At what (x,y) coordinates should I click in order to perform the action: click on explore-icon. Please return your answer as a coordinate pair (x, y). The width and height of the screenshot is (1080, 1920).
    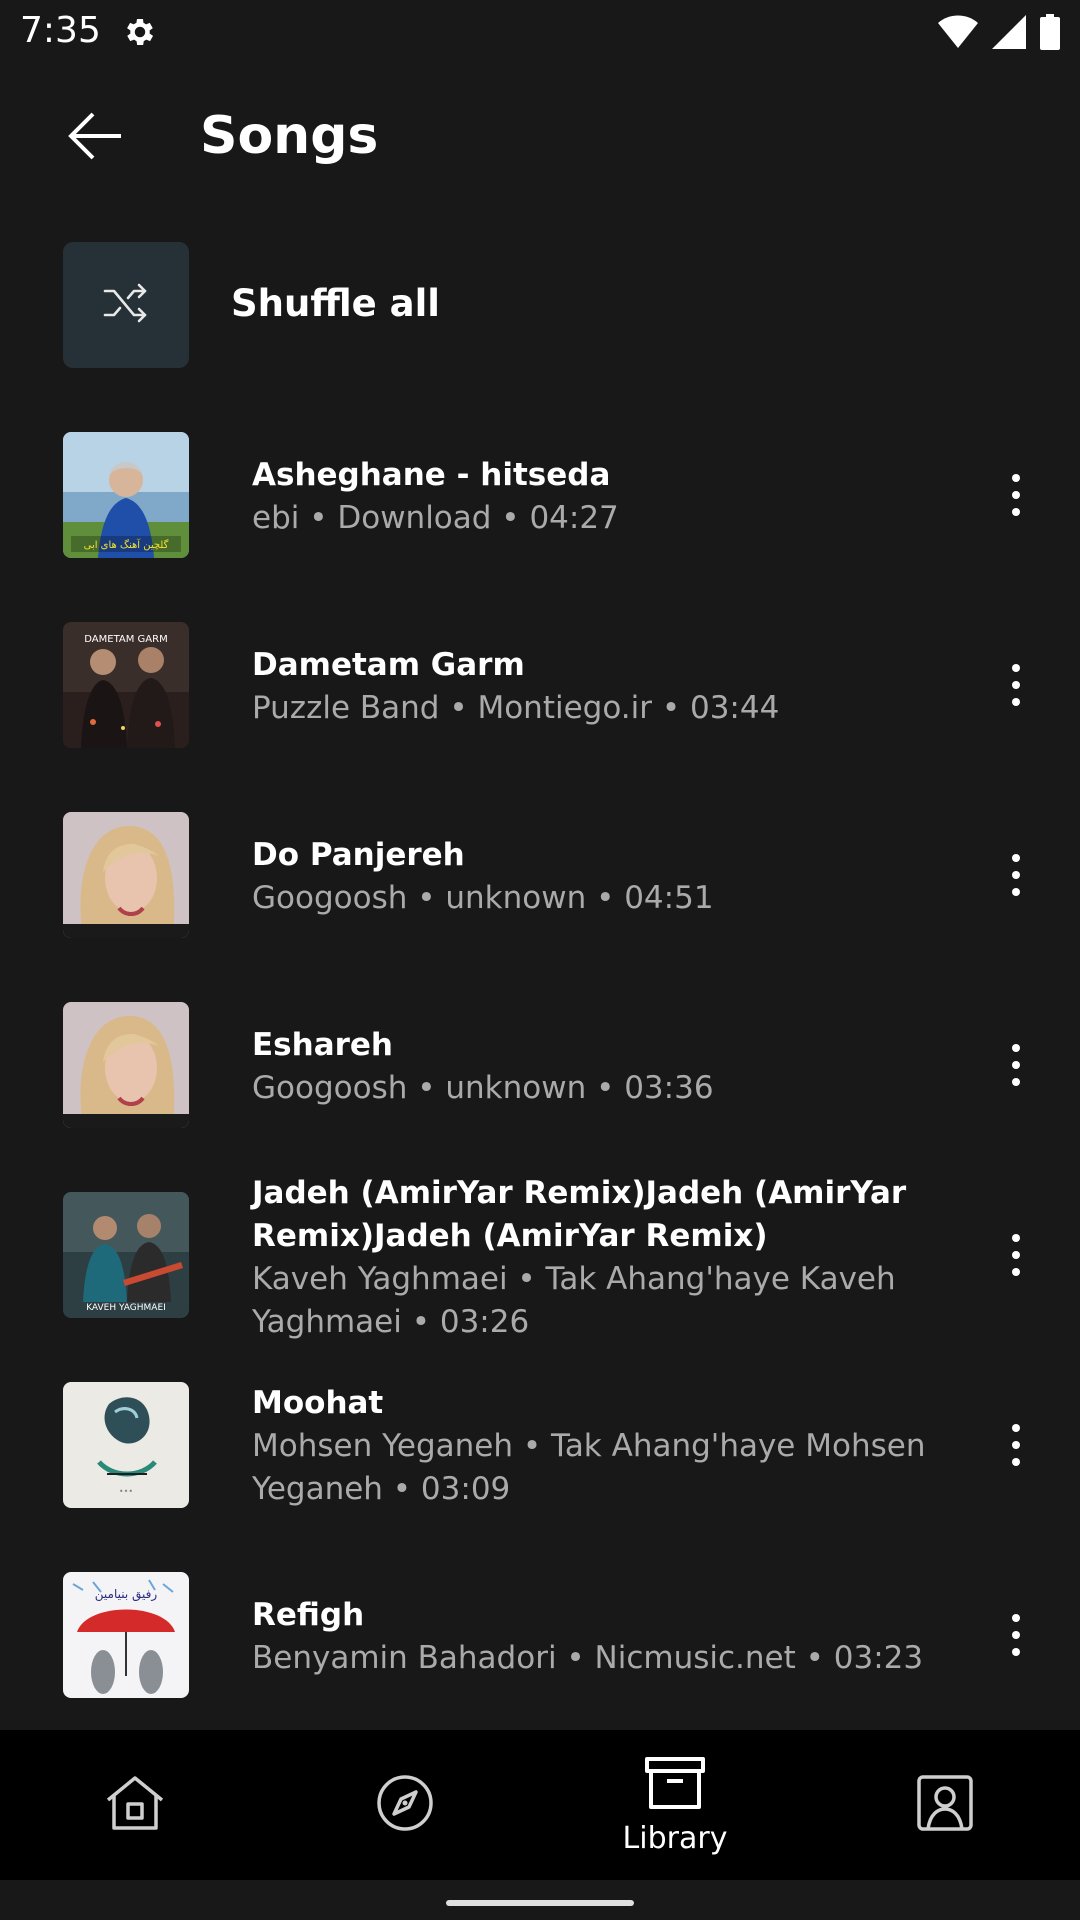
    Looking at the image, I should click on (405, 1805).